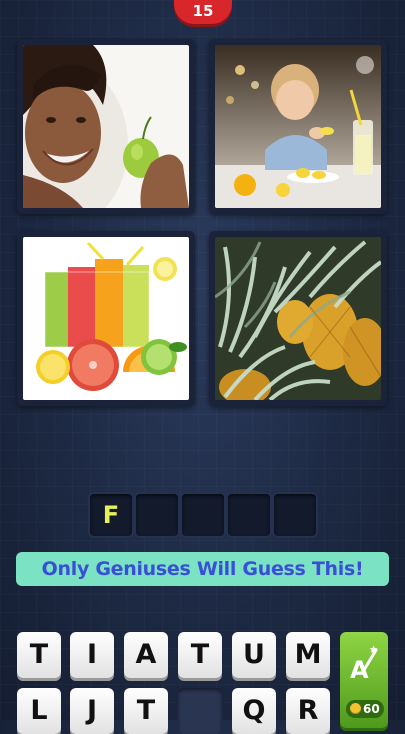 This screenshot has width=405, height=734. What do you see at coordinates (308, 711) in the screenshot?
I see `letter-key-12: R` at bounding box center [308, 711].